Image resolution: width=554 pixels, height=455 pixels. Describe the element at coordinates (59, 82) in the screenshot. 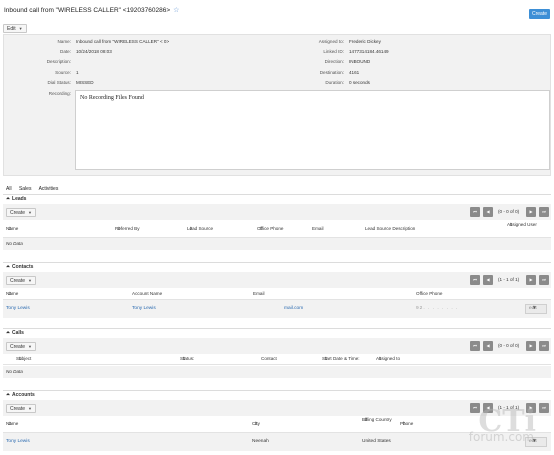

I see `dial-status-label: Dial Status:` at that location.